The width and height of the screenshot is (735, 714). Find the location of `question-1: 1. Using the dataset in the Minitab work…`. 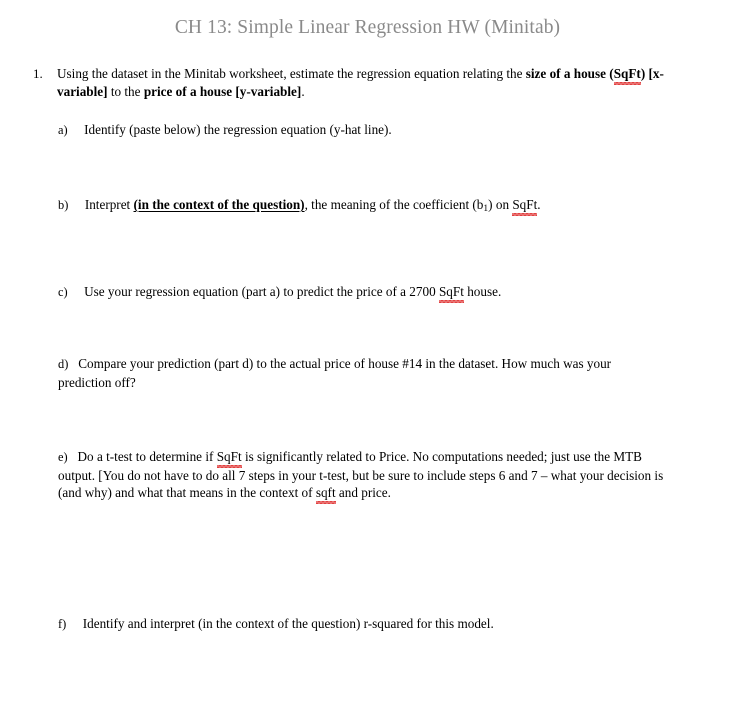

question-1: 1. Using the dataset in the Minitab work… is located at coordinates (363, 82).